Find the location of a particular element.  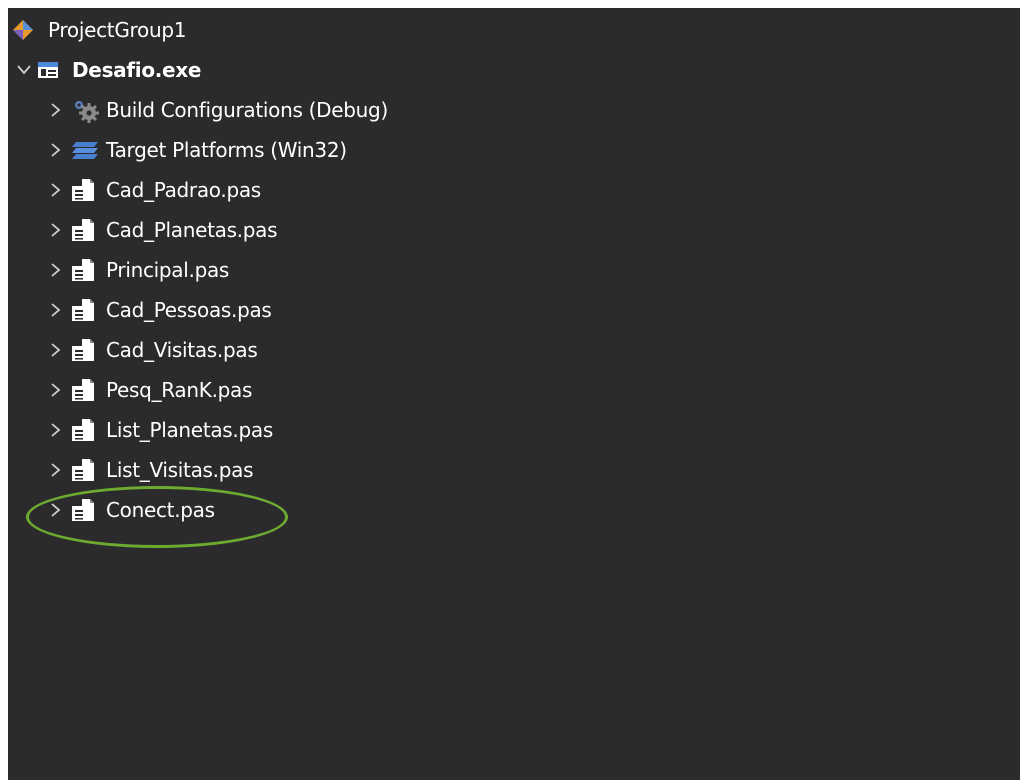

tree-node-label: List_Planetas.pas is located at coordinates (189, 430).